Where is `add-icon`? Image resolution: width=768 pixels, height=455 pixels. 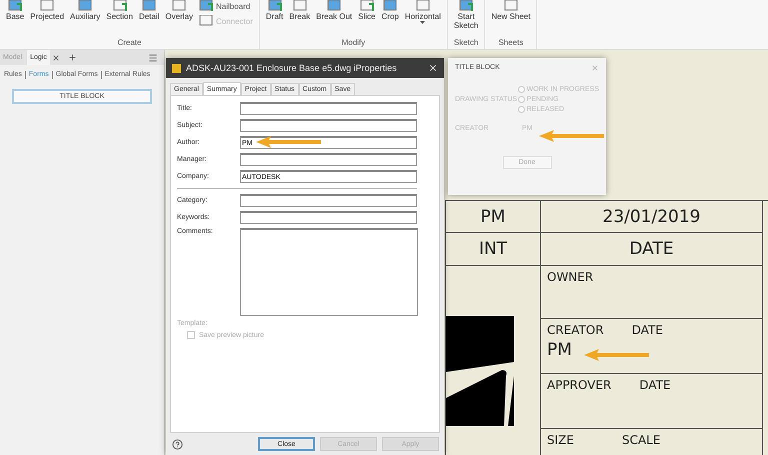 add-icon is located at coordinates (72, 57).